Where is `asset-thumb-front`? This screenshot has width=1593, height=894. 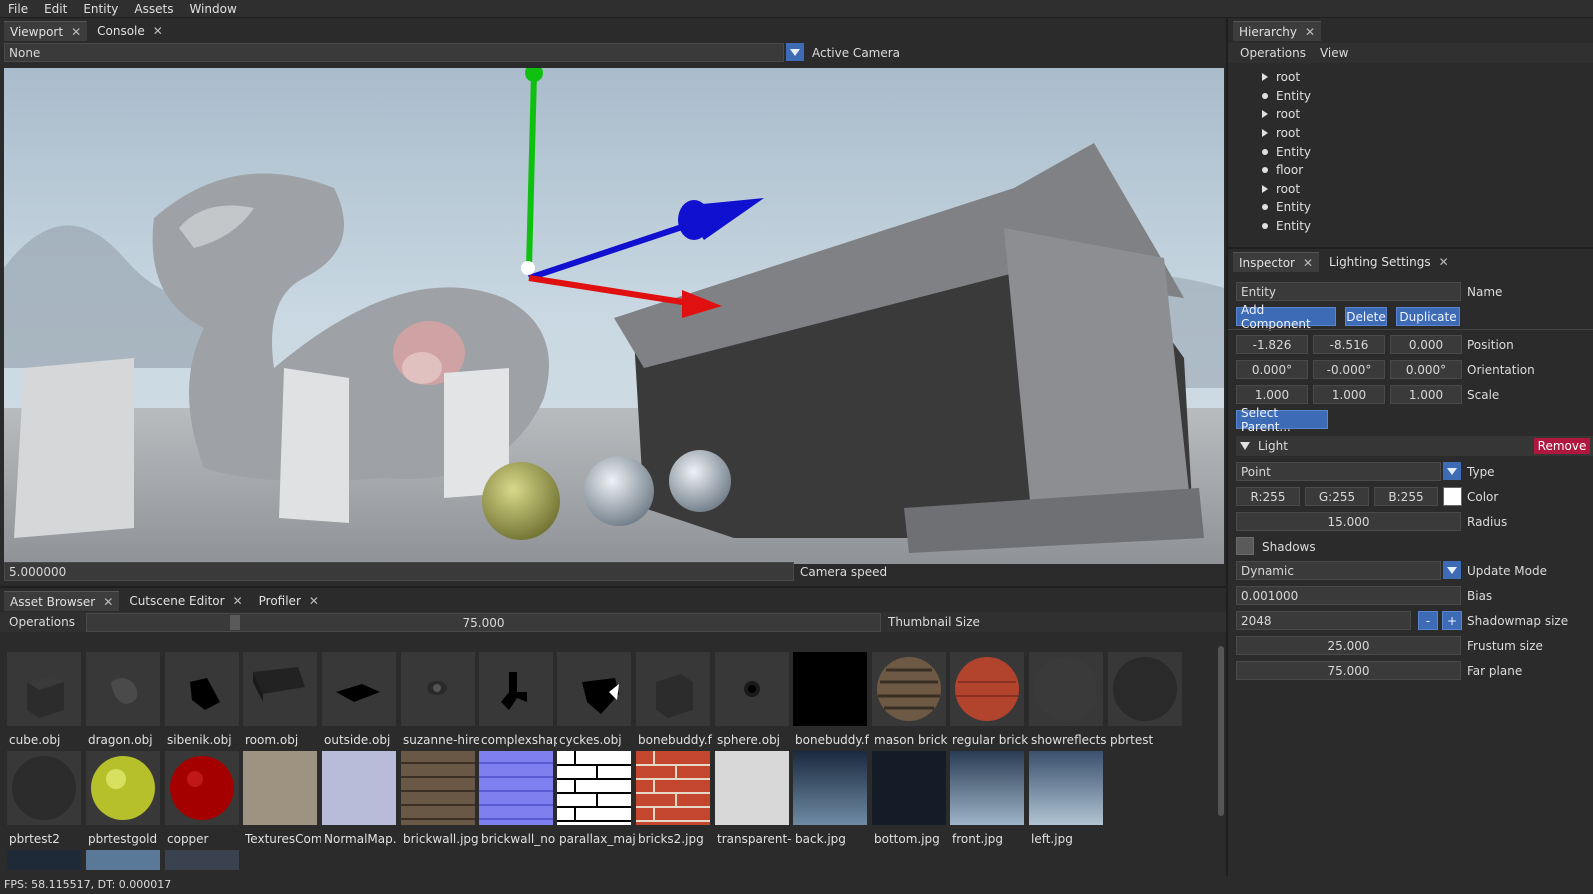
asset-thumb-front is located at coordinates (987, 788).